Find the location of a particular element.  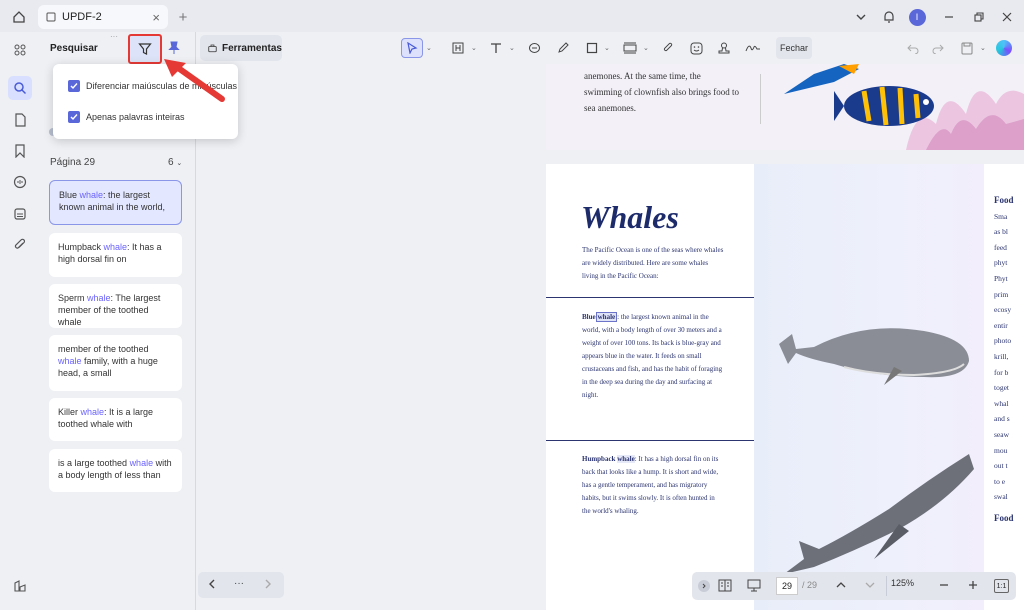

tools-label: Ferramentas is located at coordinates (251, 48).